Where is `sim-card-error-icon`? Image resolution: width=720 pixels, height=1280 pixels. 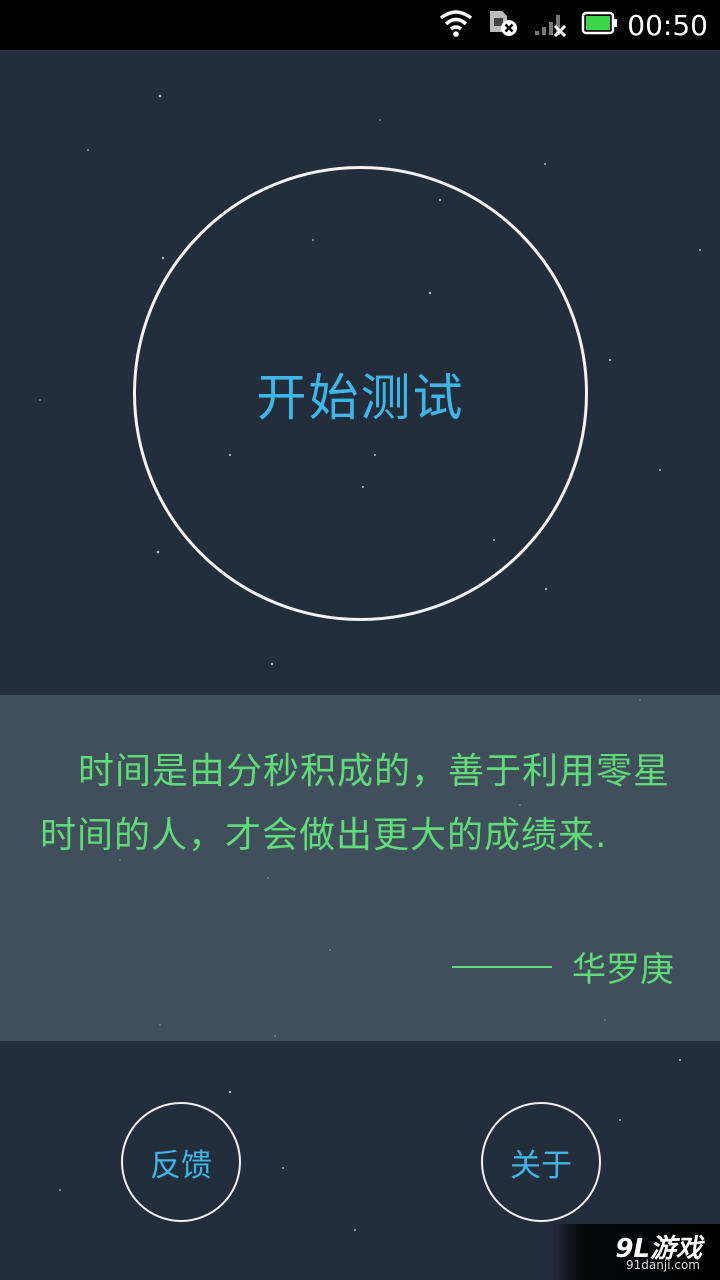 sim-card-error-icon is located at coordinates (503, 25).